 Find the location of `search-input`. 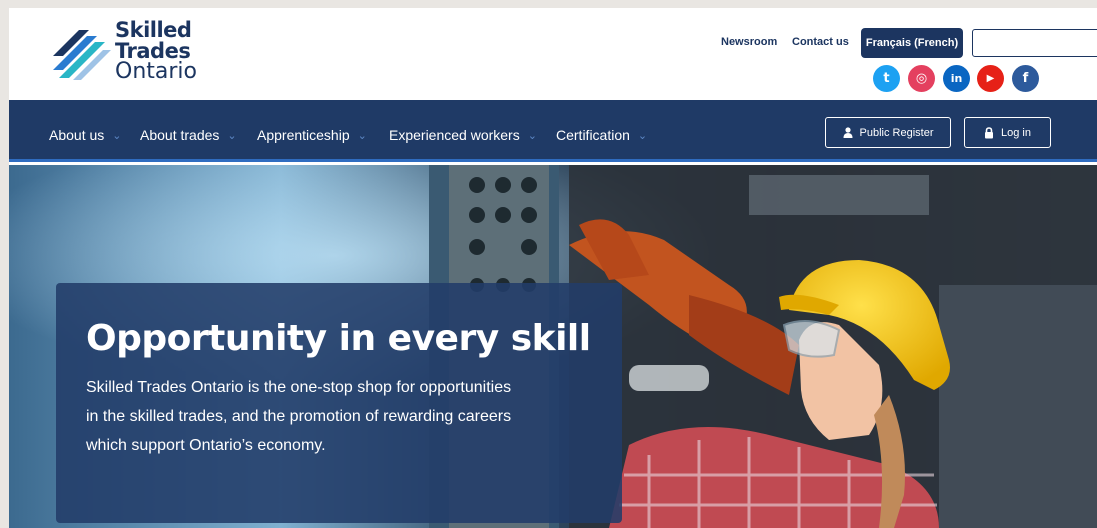

search-input is located at coordinates (1034, 43).